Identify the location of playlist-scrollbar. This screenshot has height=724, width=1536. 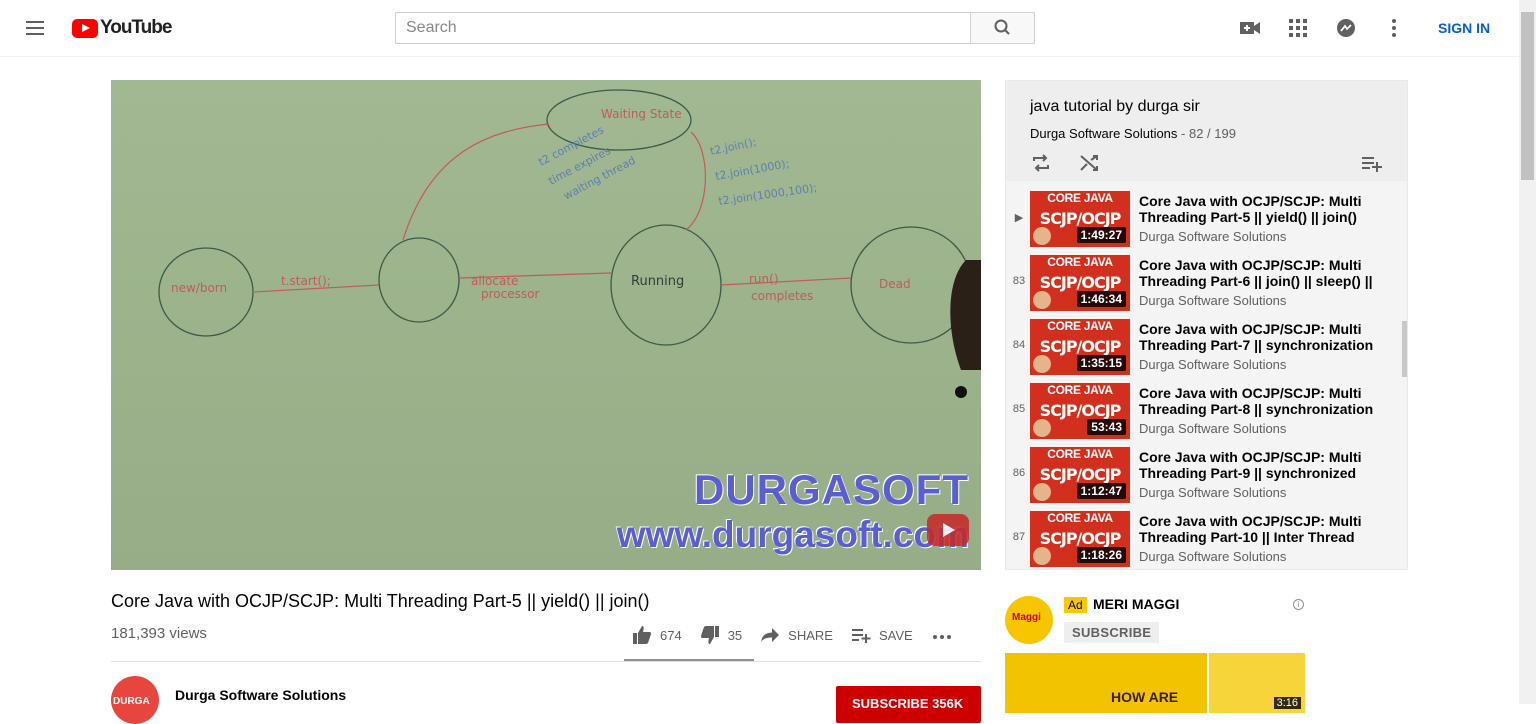
(1404, 349).